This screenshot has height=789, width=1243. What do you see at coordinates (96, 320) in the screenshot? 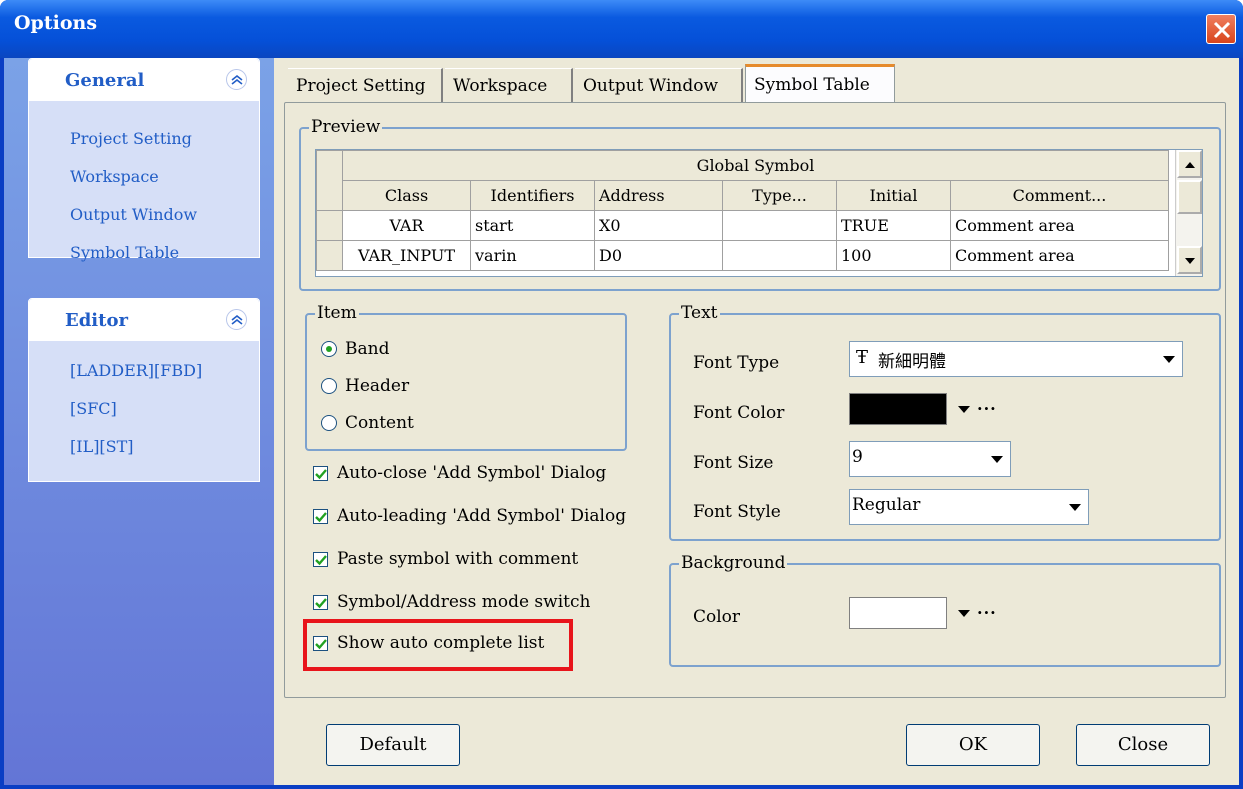
I see `editor-panel-title: Editor` at bounding box center [96, 320].